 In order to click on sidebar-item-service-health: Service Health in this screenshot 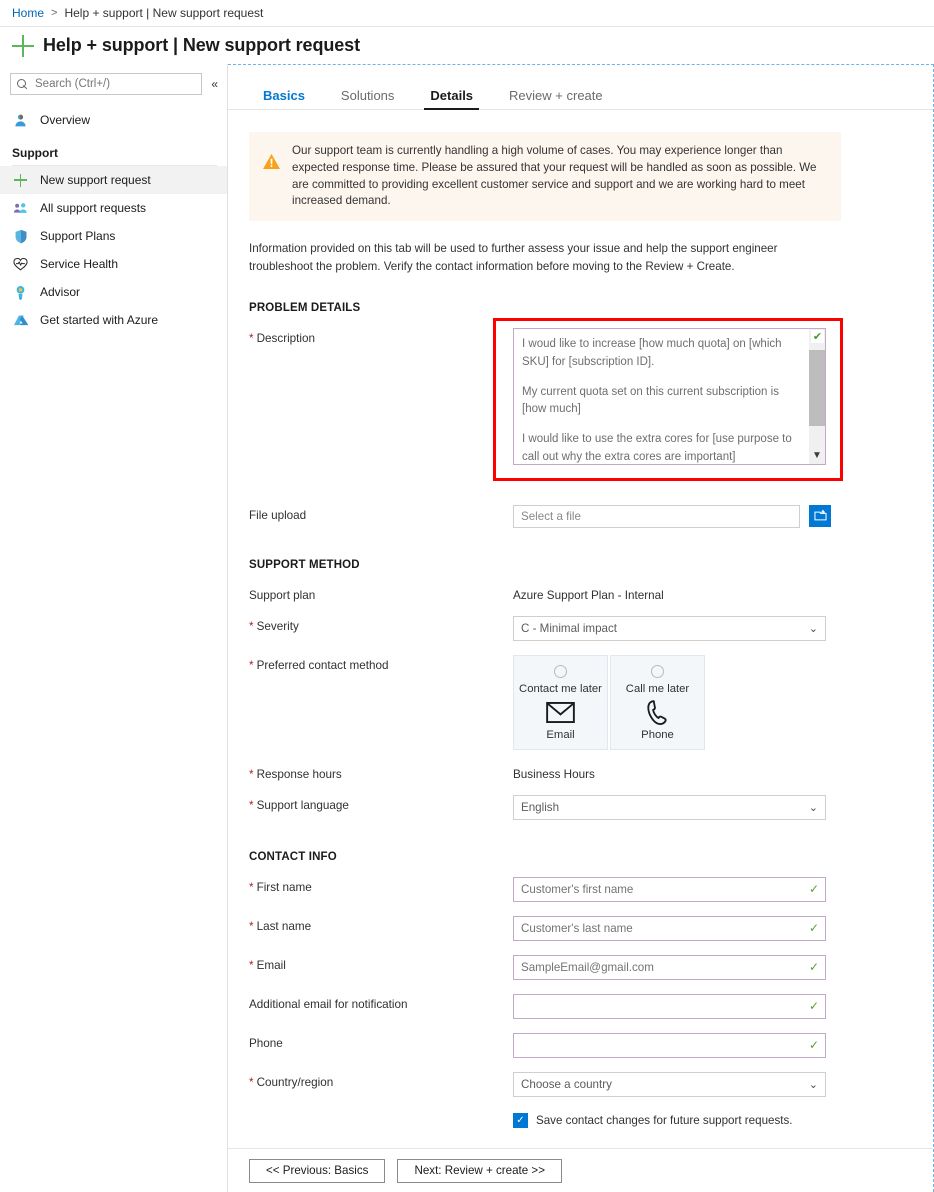, I will do `click(113, 264)`.